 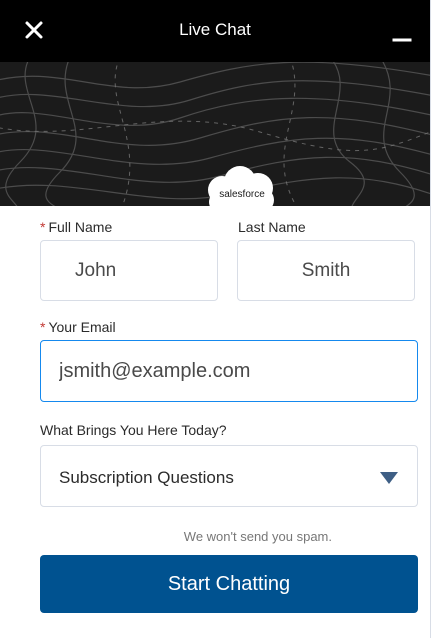 I want to click on last-name-label: Last Name, so click(x=272, y=227).